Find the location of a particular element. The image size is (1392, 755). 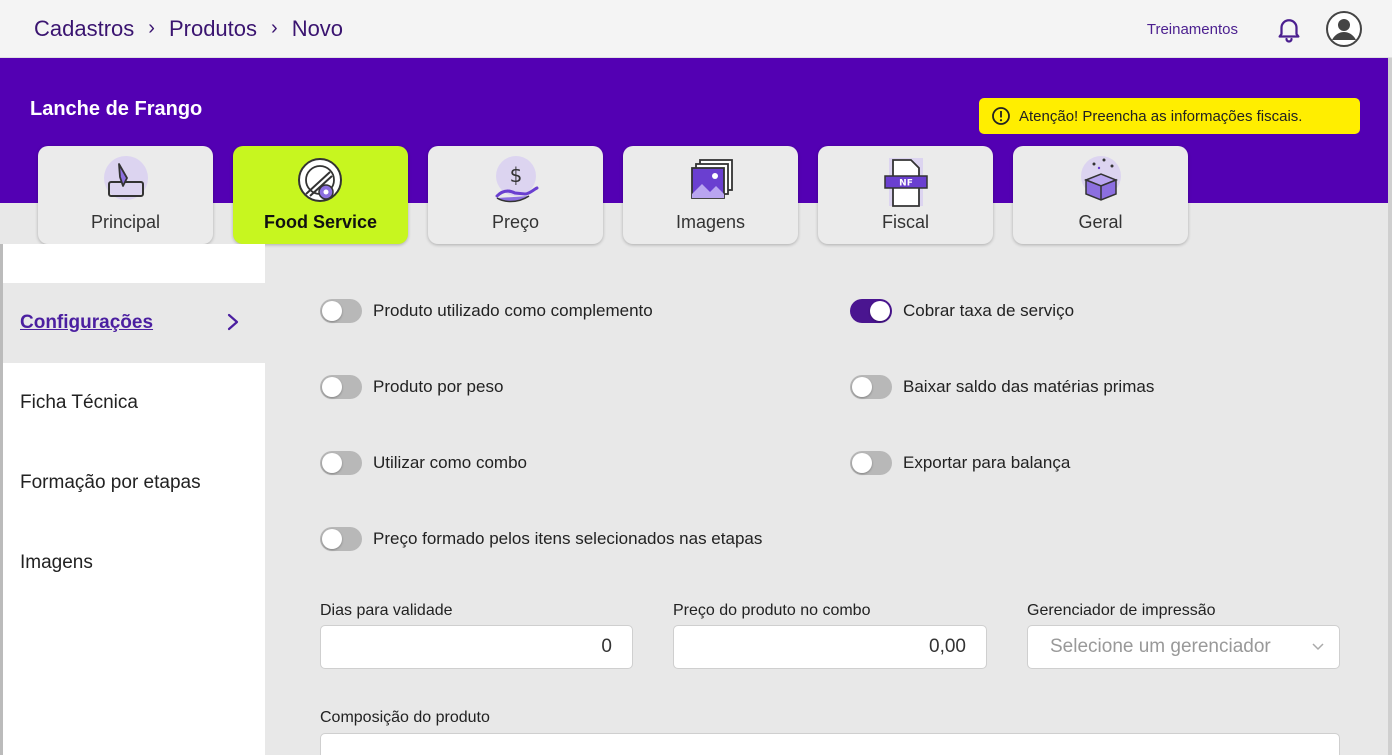

toggle-row-peso: Produto por peso is located at coordinates (411, 387).